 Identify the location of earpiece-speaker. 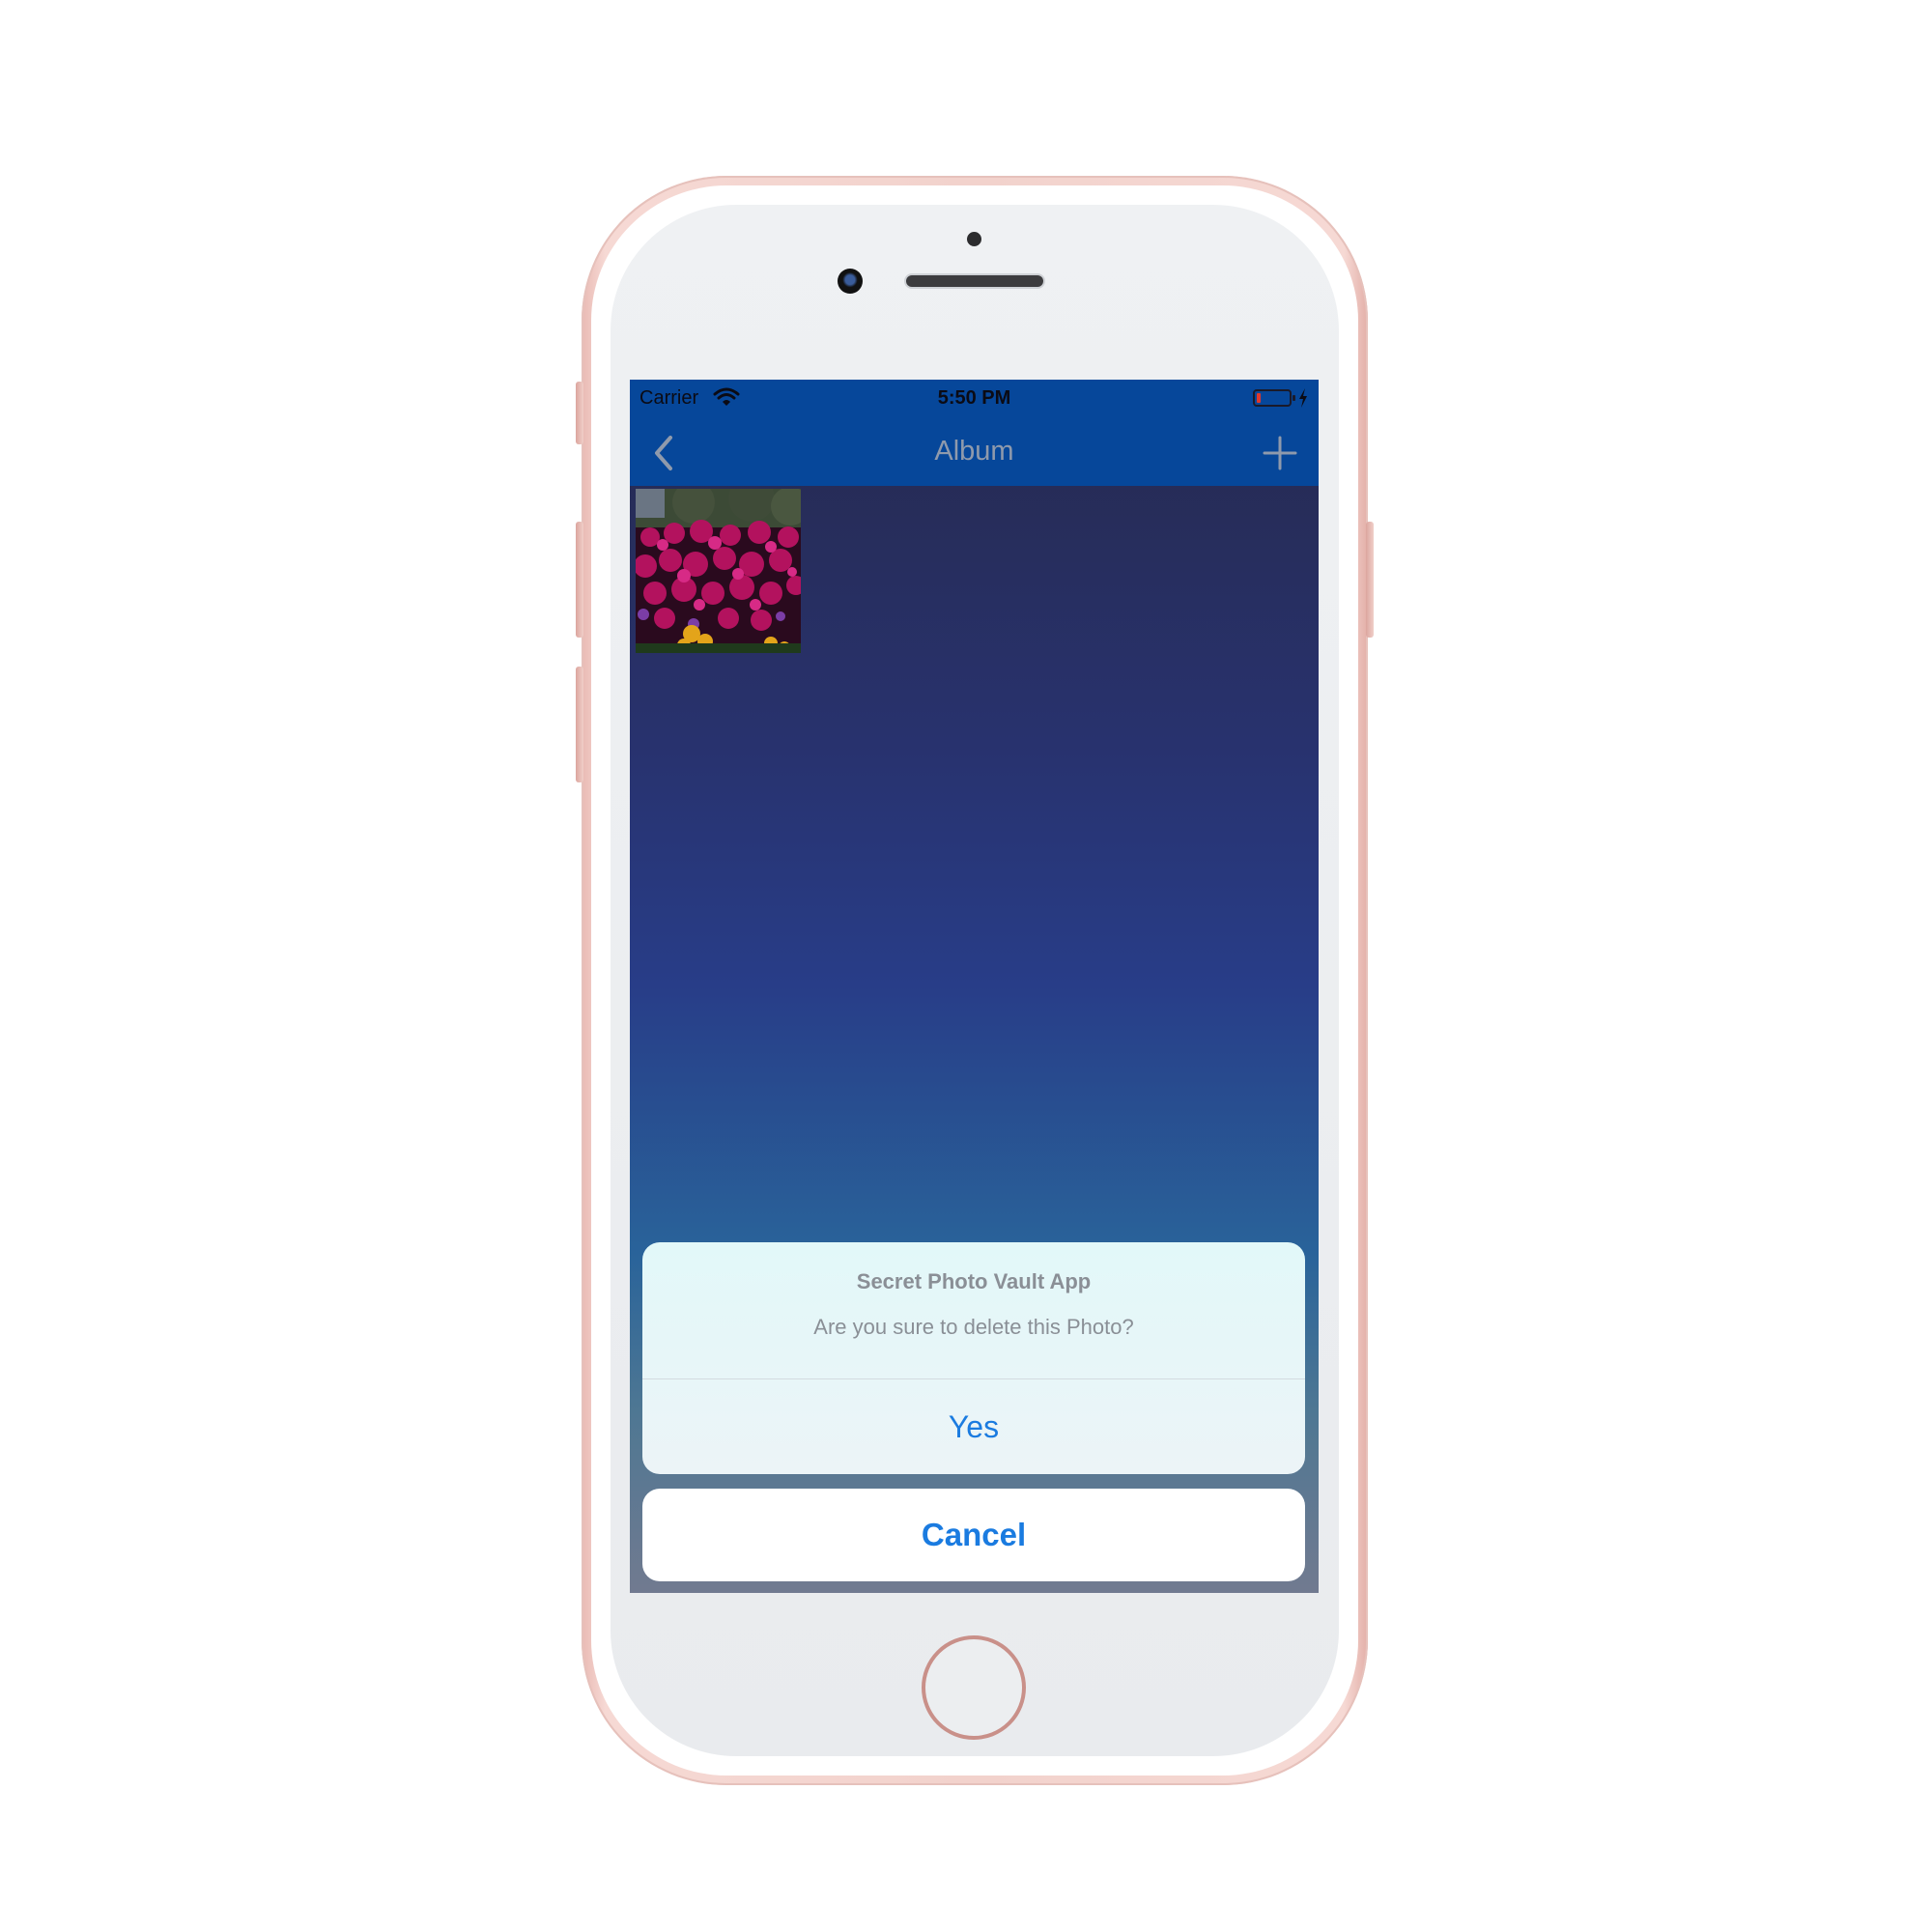
(974, 281).